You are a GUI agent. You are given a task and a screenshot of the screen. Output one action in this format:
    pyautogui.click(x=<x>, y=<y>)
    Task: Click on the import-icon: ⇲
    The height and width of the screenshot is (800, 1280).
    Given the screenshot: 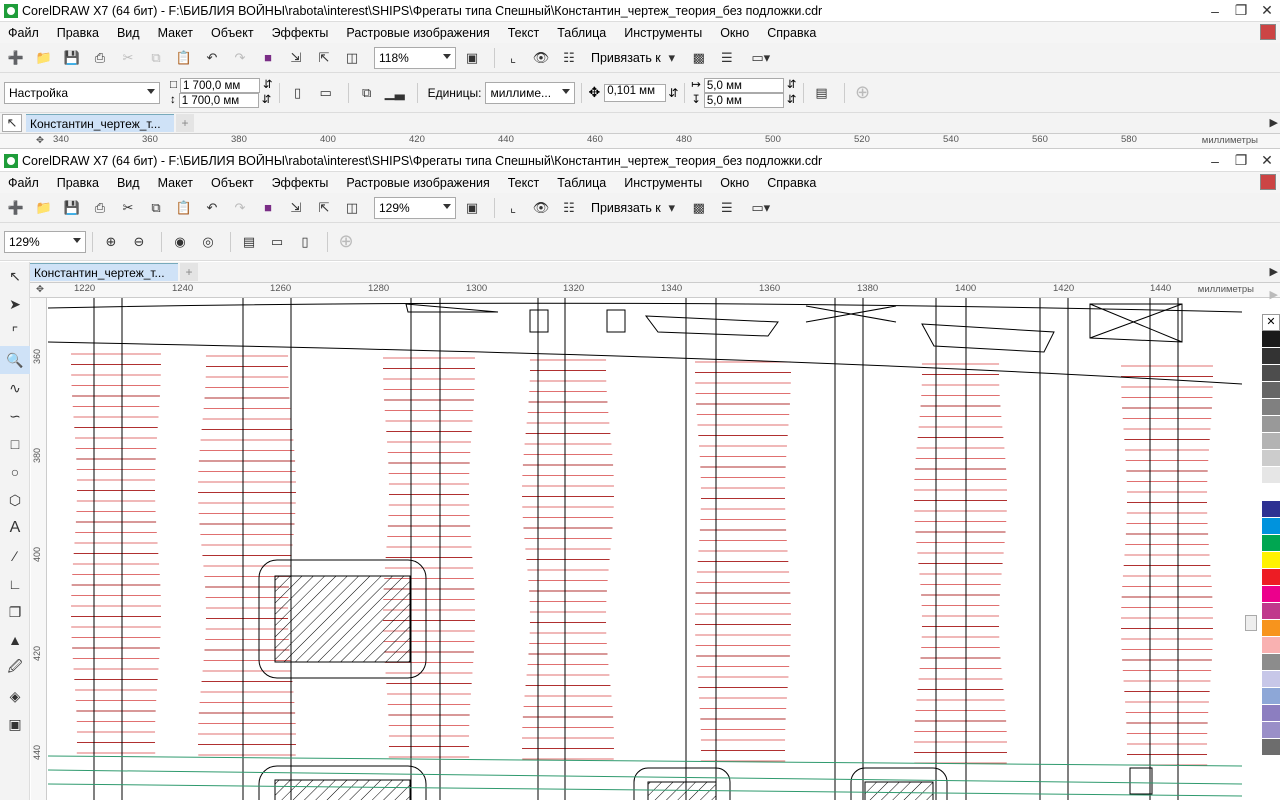 What is the action you would take?
    pyautogui.click(x=296, y=58)
    